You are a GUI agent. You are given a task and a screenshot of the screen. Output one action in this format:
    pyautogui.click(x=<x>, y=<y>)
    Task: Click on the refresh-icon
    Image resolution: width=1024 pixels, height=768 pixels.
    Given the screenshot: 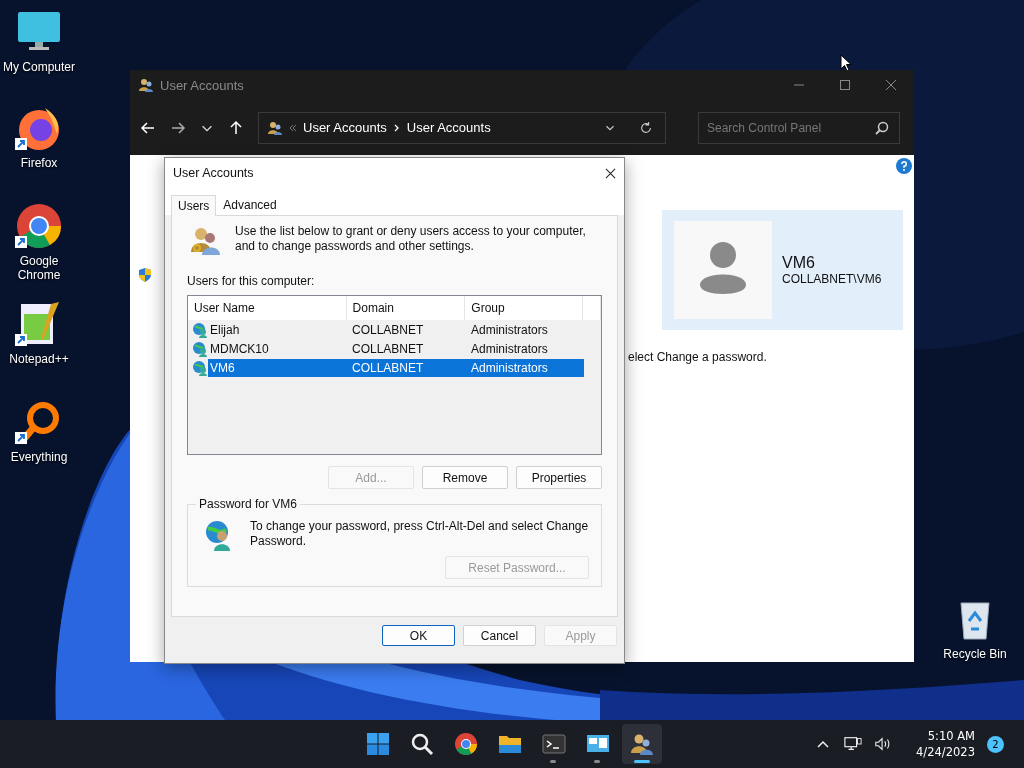 What is the action you would take?
    pyautogui.click(x=646, y=127)
    